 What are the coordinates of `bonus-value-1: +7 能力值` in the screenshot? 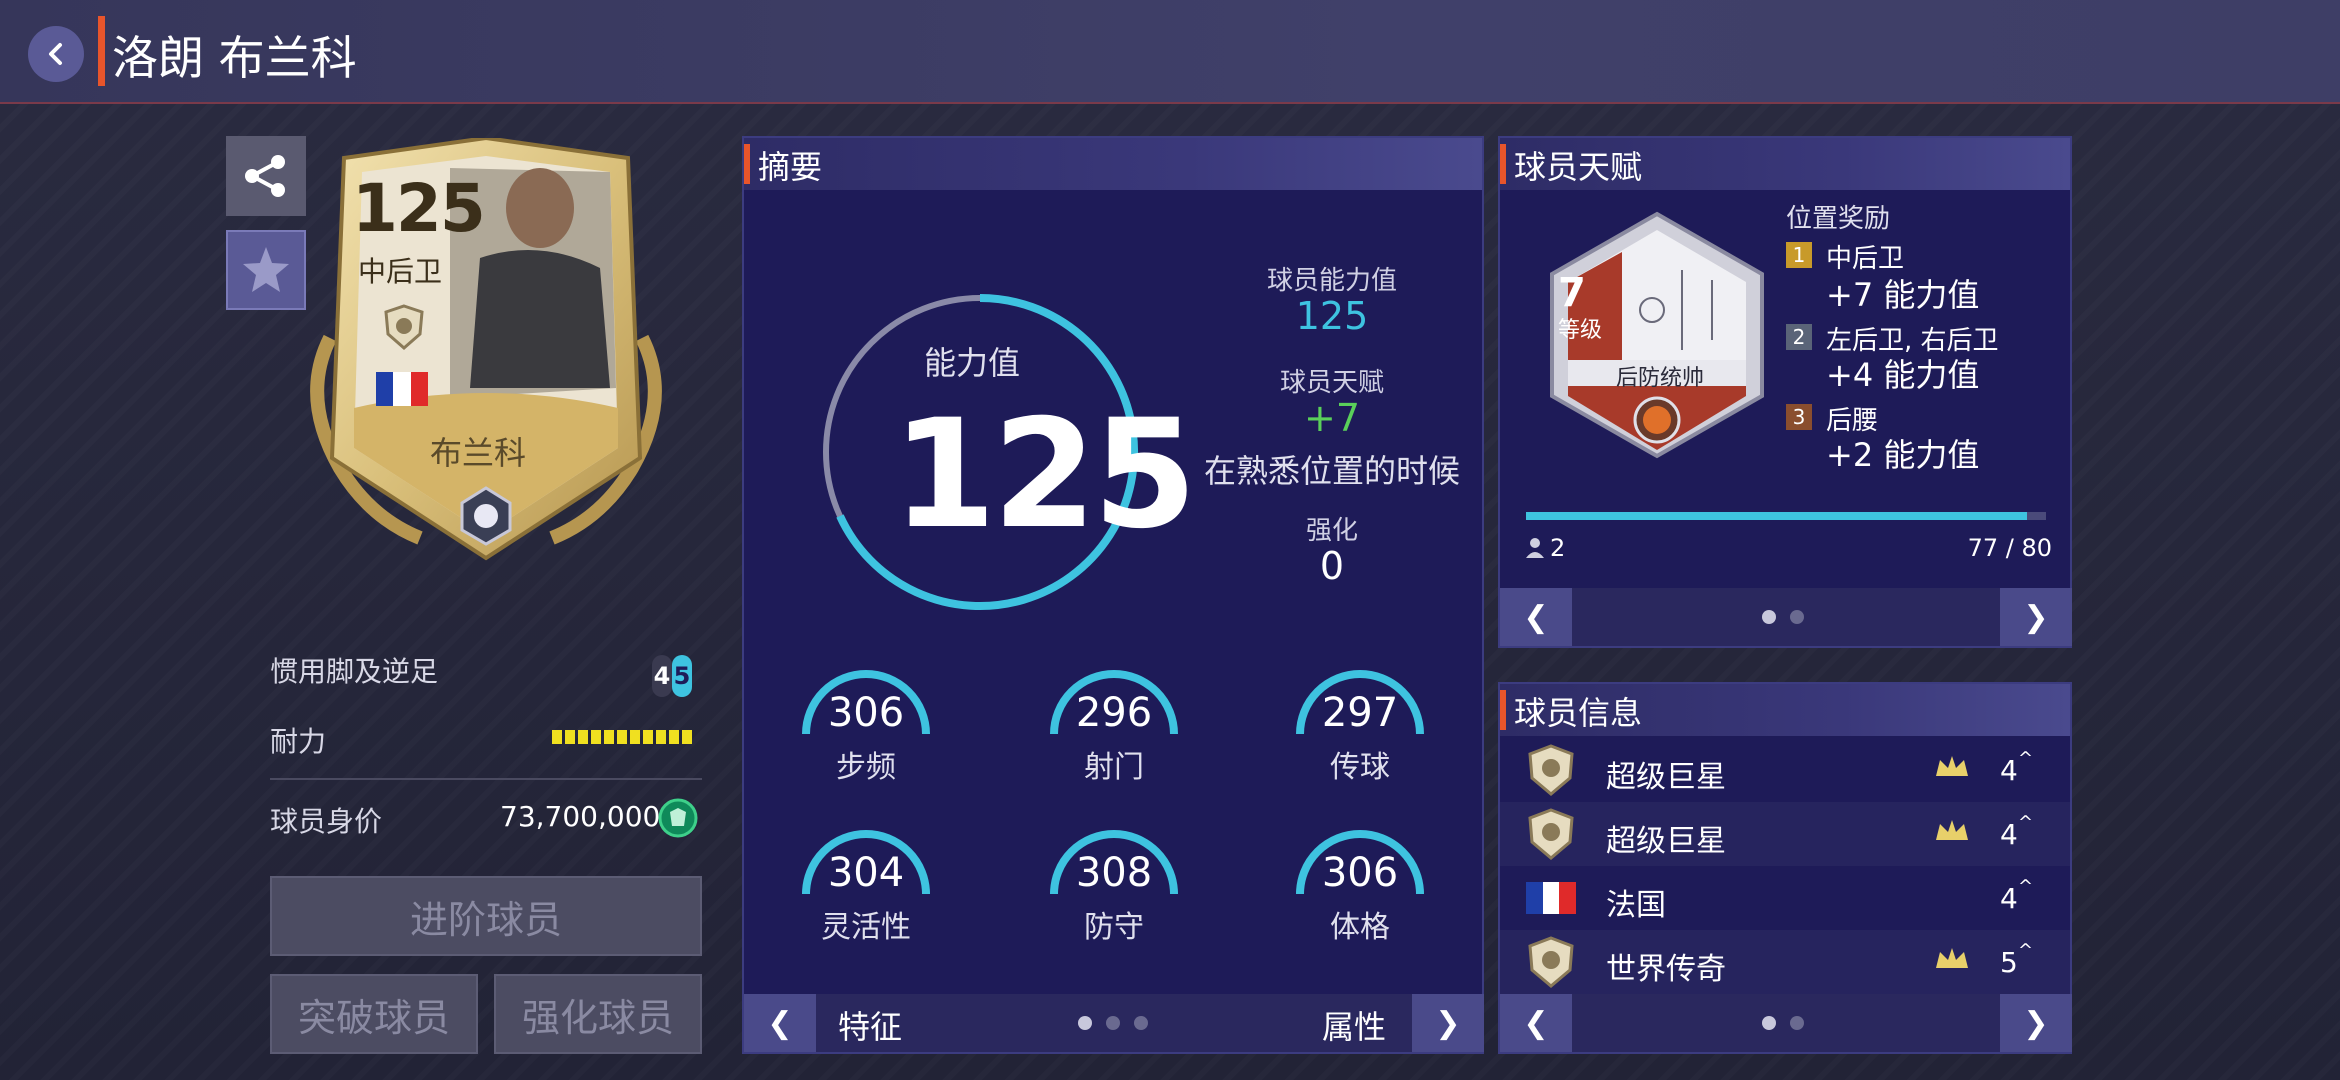 It's located at (1903, 295).